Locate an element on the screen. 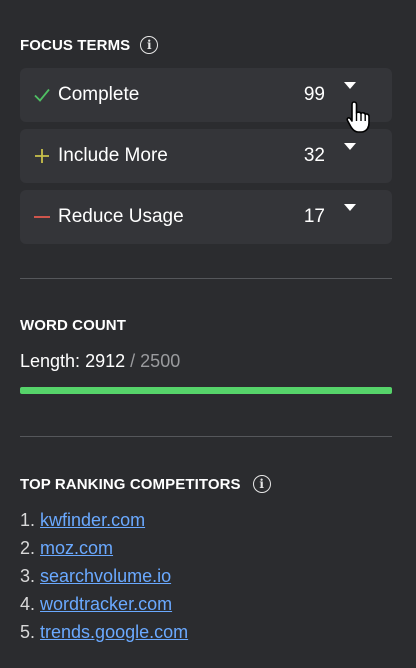 The width and height of the screenshot is (416, 668). focus-term-label: Complete is located at coordinates (99, 94).